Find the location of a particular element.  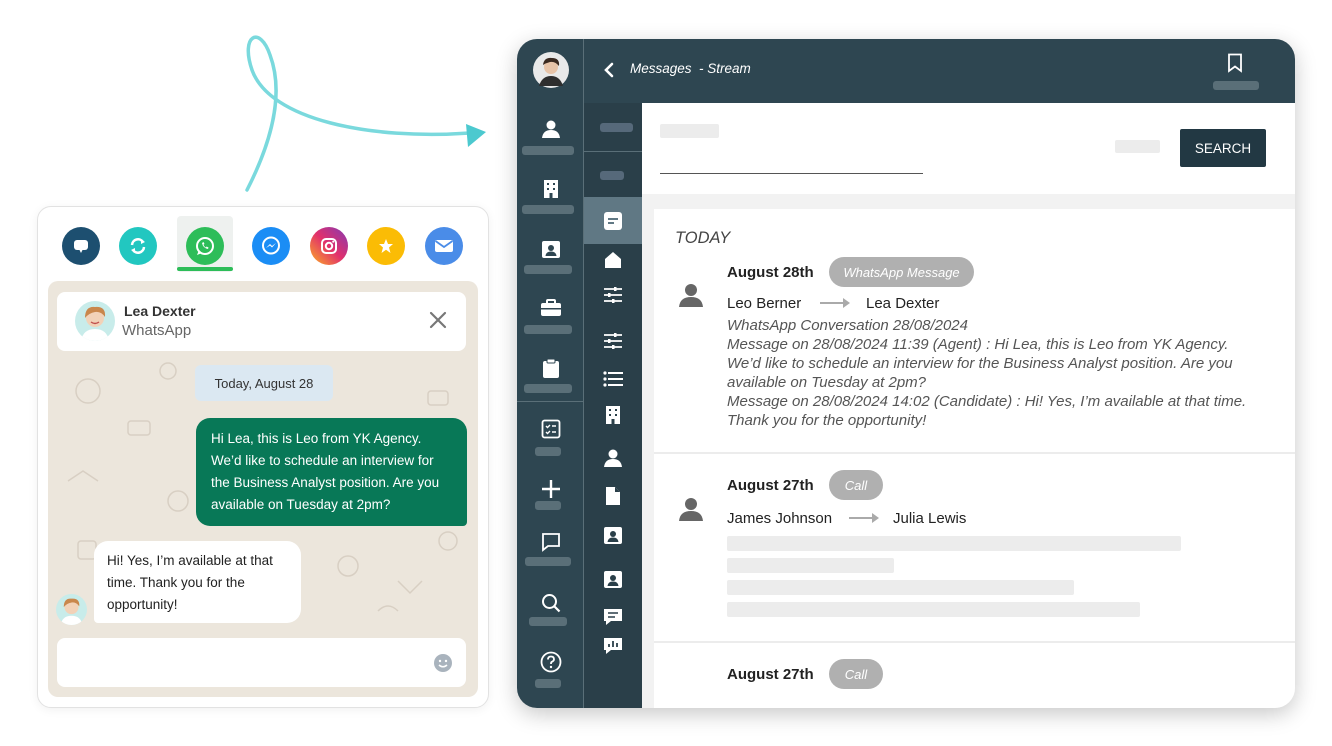

main-sidebar is located at coordinates (550, 373).